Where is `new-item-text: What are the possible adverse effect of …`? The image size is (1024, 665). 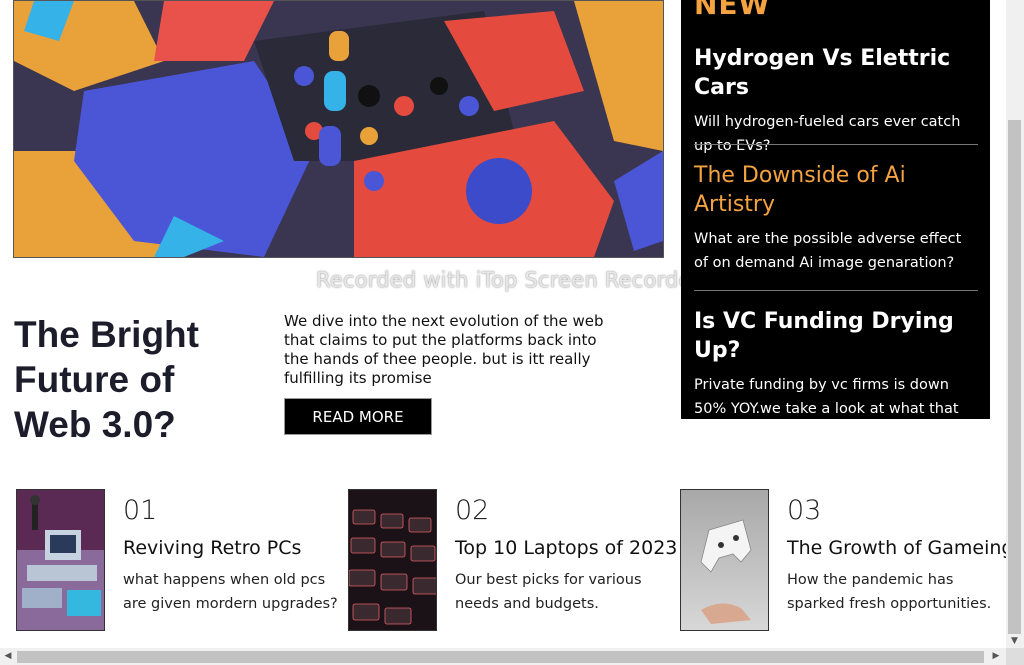 new-item-text: What are the possible adverse effect of … is located at coordinates (828, 251).